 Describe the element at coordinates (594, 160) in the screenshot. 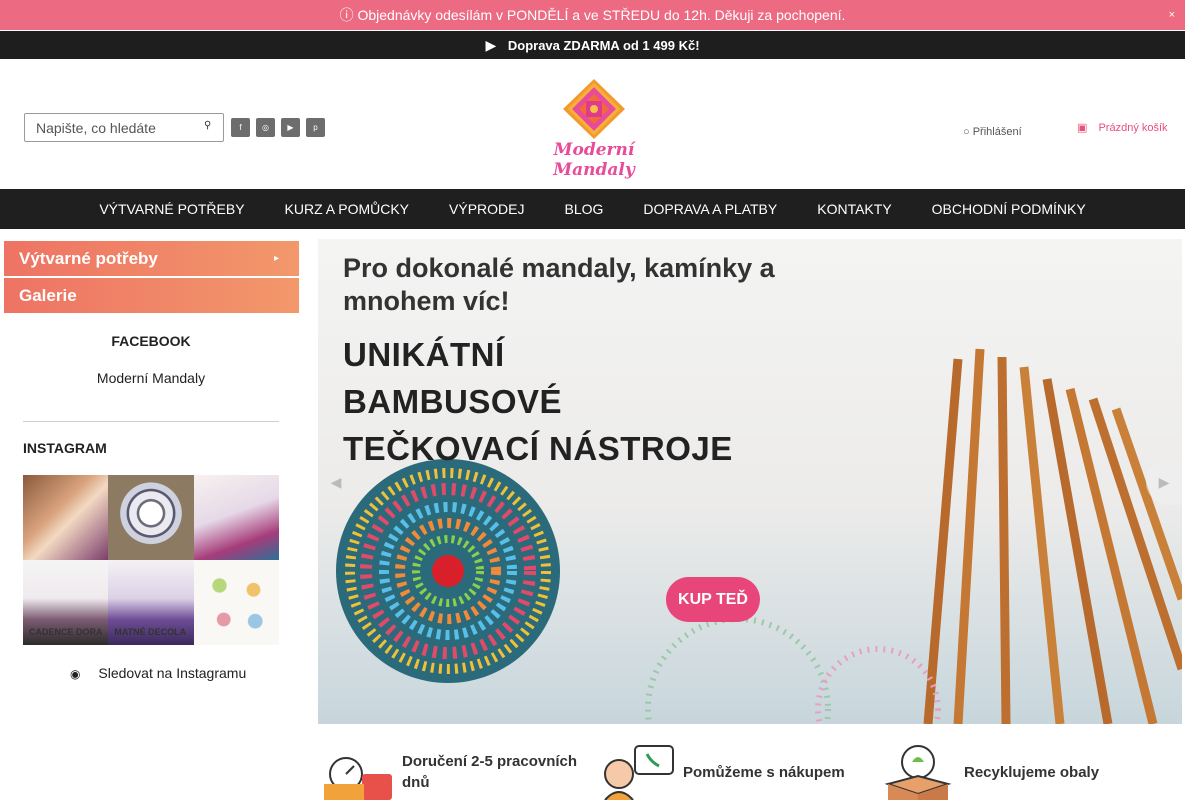

I see `logo-text: Moderní Mandaly` at that location.